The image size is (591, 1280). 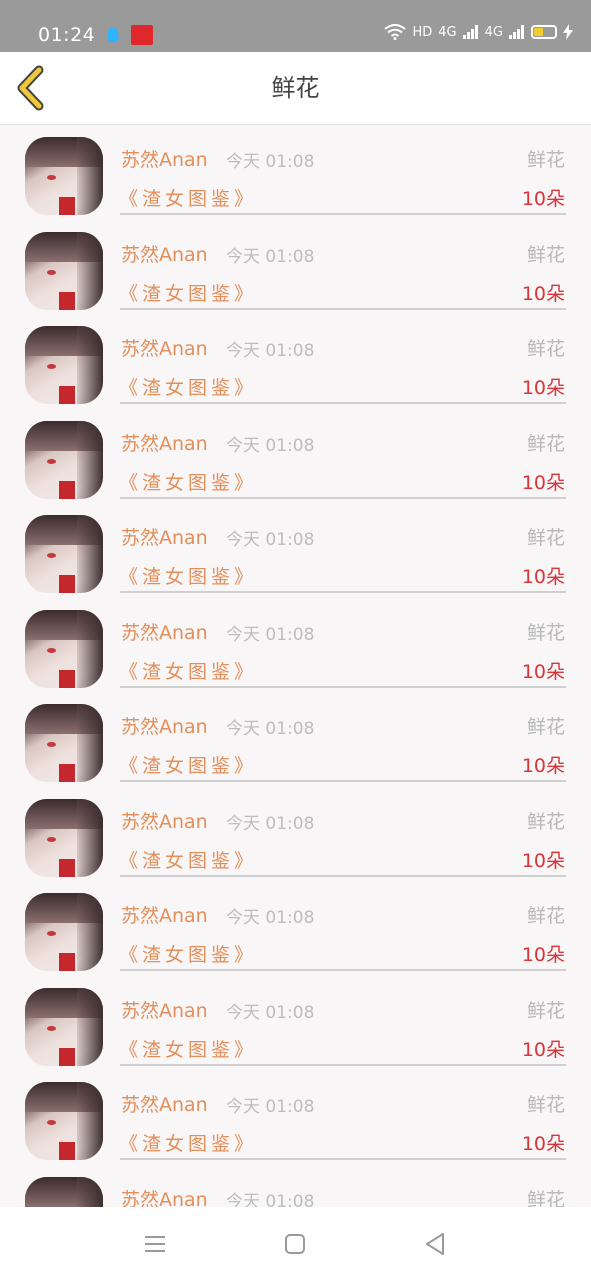 What do you see at coordinates (30, 88) in the screenshot?
I see `chevron-left-icon` at bounding box center [30, 88].